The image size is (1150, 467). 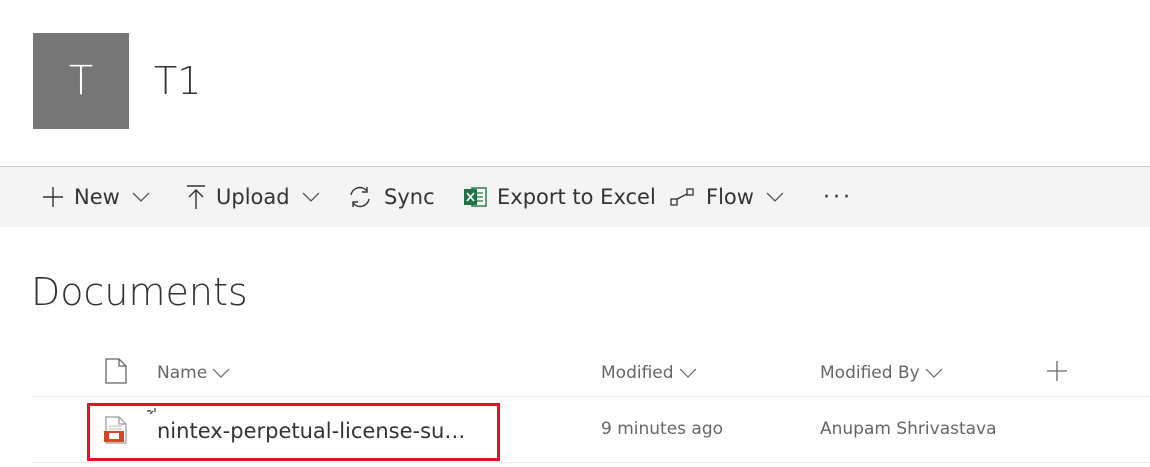 I want to click on upload-button: Upload, so click(x=253, y=197).